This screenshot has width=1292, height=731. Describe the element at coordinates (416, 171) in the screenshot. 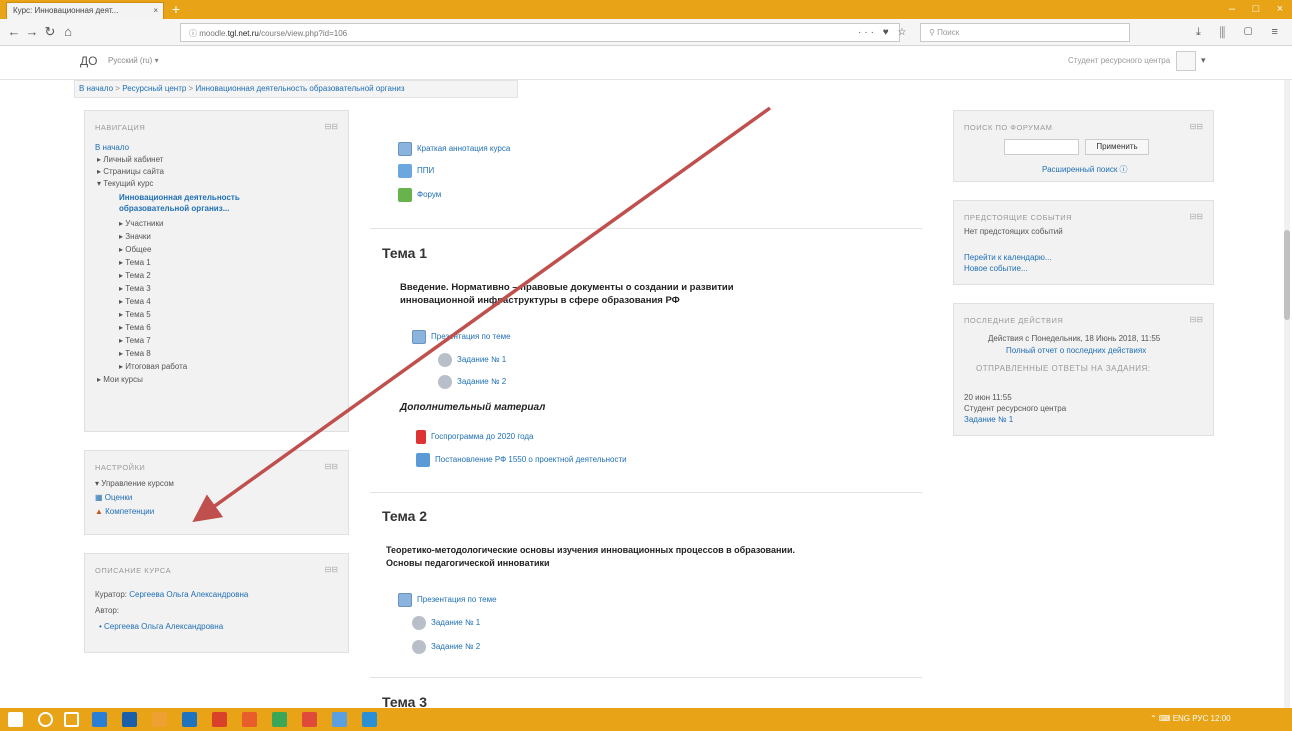

I see `resource-ppi: ППИ` at that location.